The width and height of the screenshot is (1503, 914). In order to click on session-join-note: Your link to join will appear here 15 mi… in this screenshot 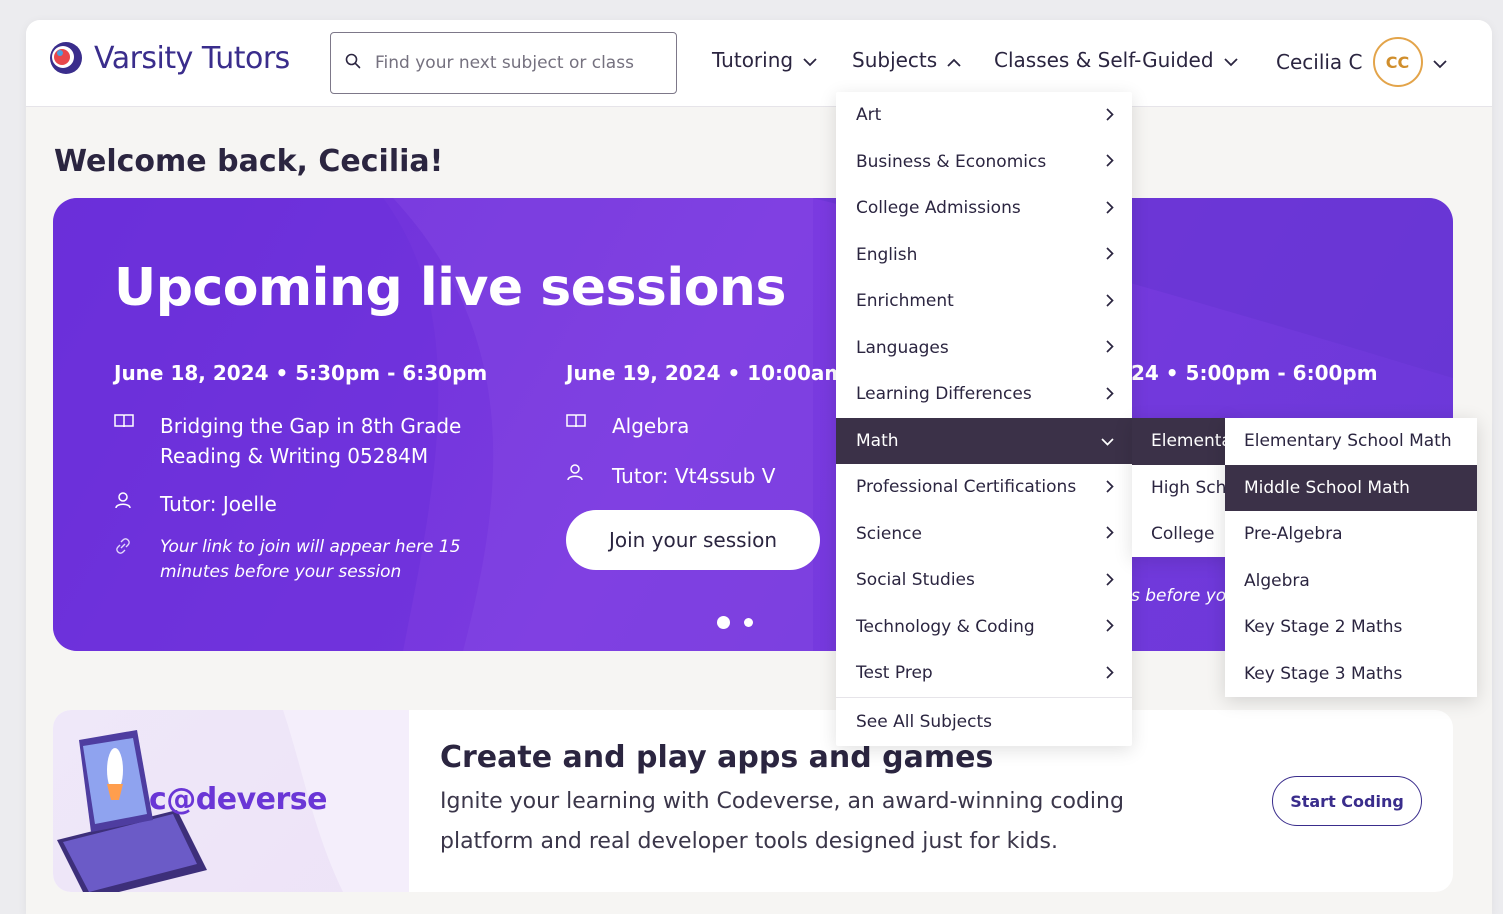, I will do `click(310, 559)`.